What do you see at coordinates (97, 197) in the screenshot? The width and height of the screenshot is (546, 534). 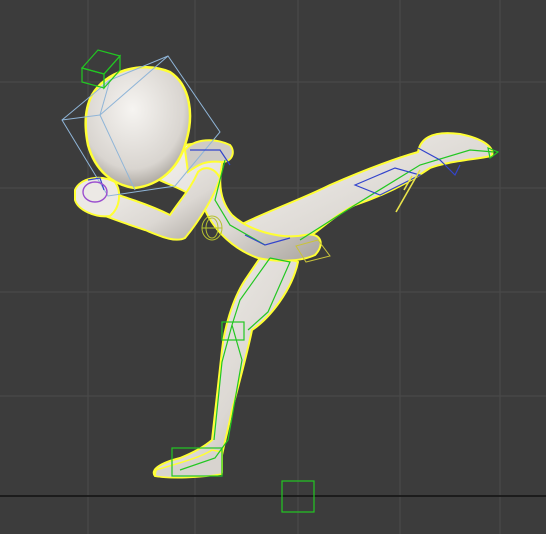 I see `fist` at bounding box center [97, 197].